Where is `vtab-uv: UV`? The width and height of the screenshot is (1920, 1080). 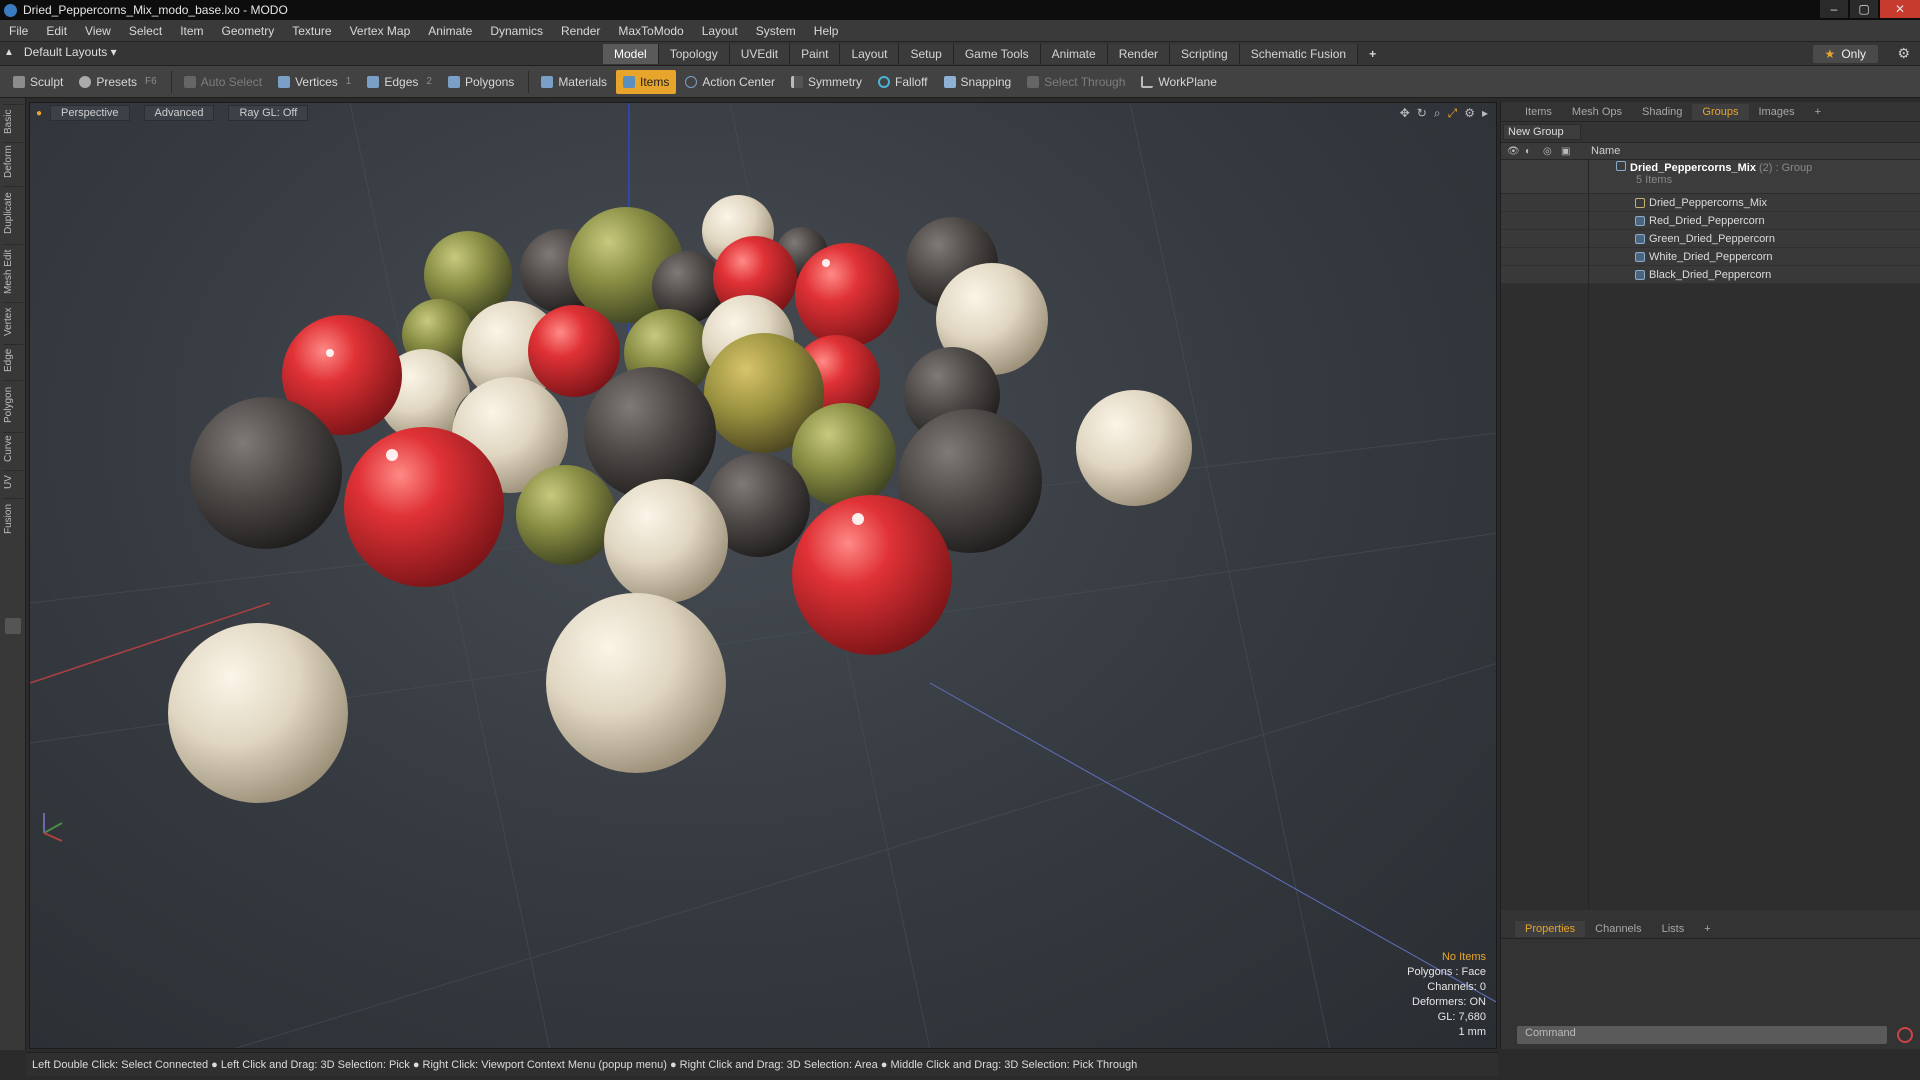
vtab-uv: UV is located at coordinates (13, 482).